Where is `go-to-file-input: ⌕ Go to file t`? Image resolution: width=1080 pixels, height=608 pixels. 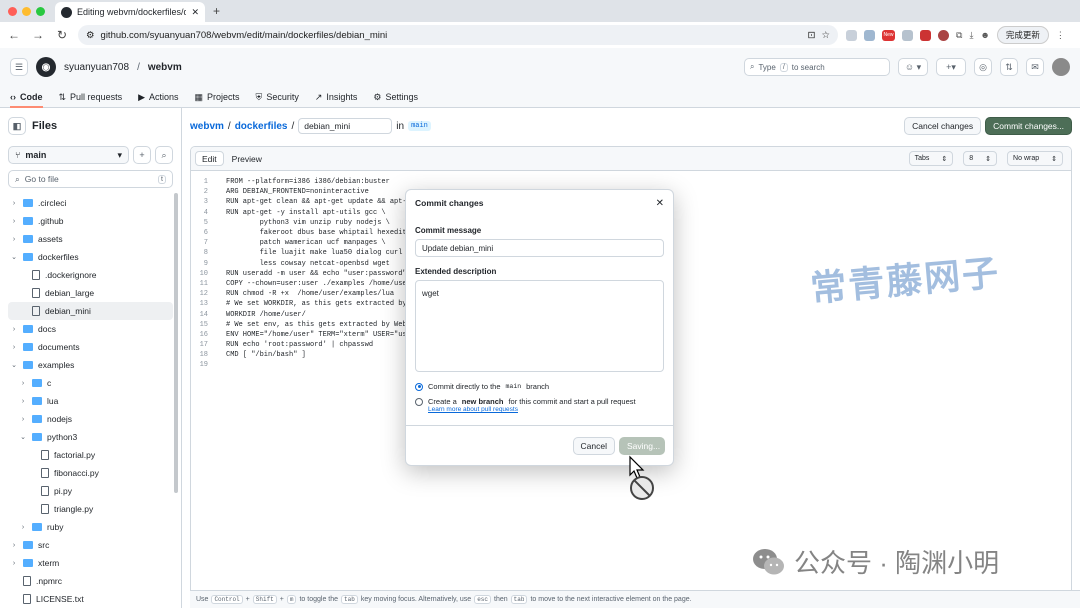 go-to-file-input: ⌕ Go to file t is located at coordinates (90, 179).